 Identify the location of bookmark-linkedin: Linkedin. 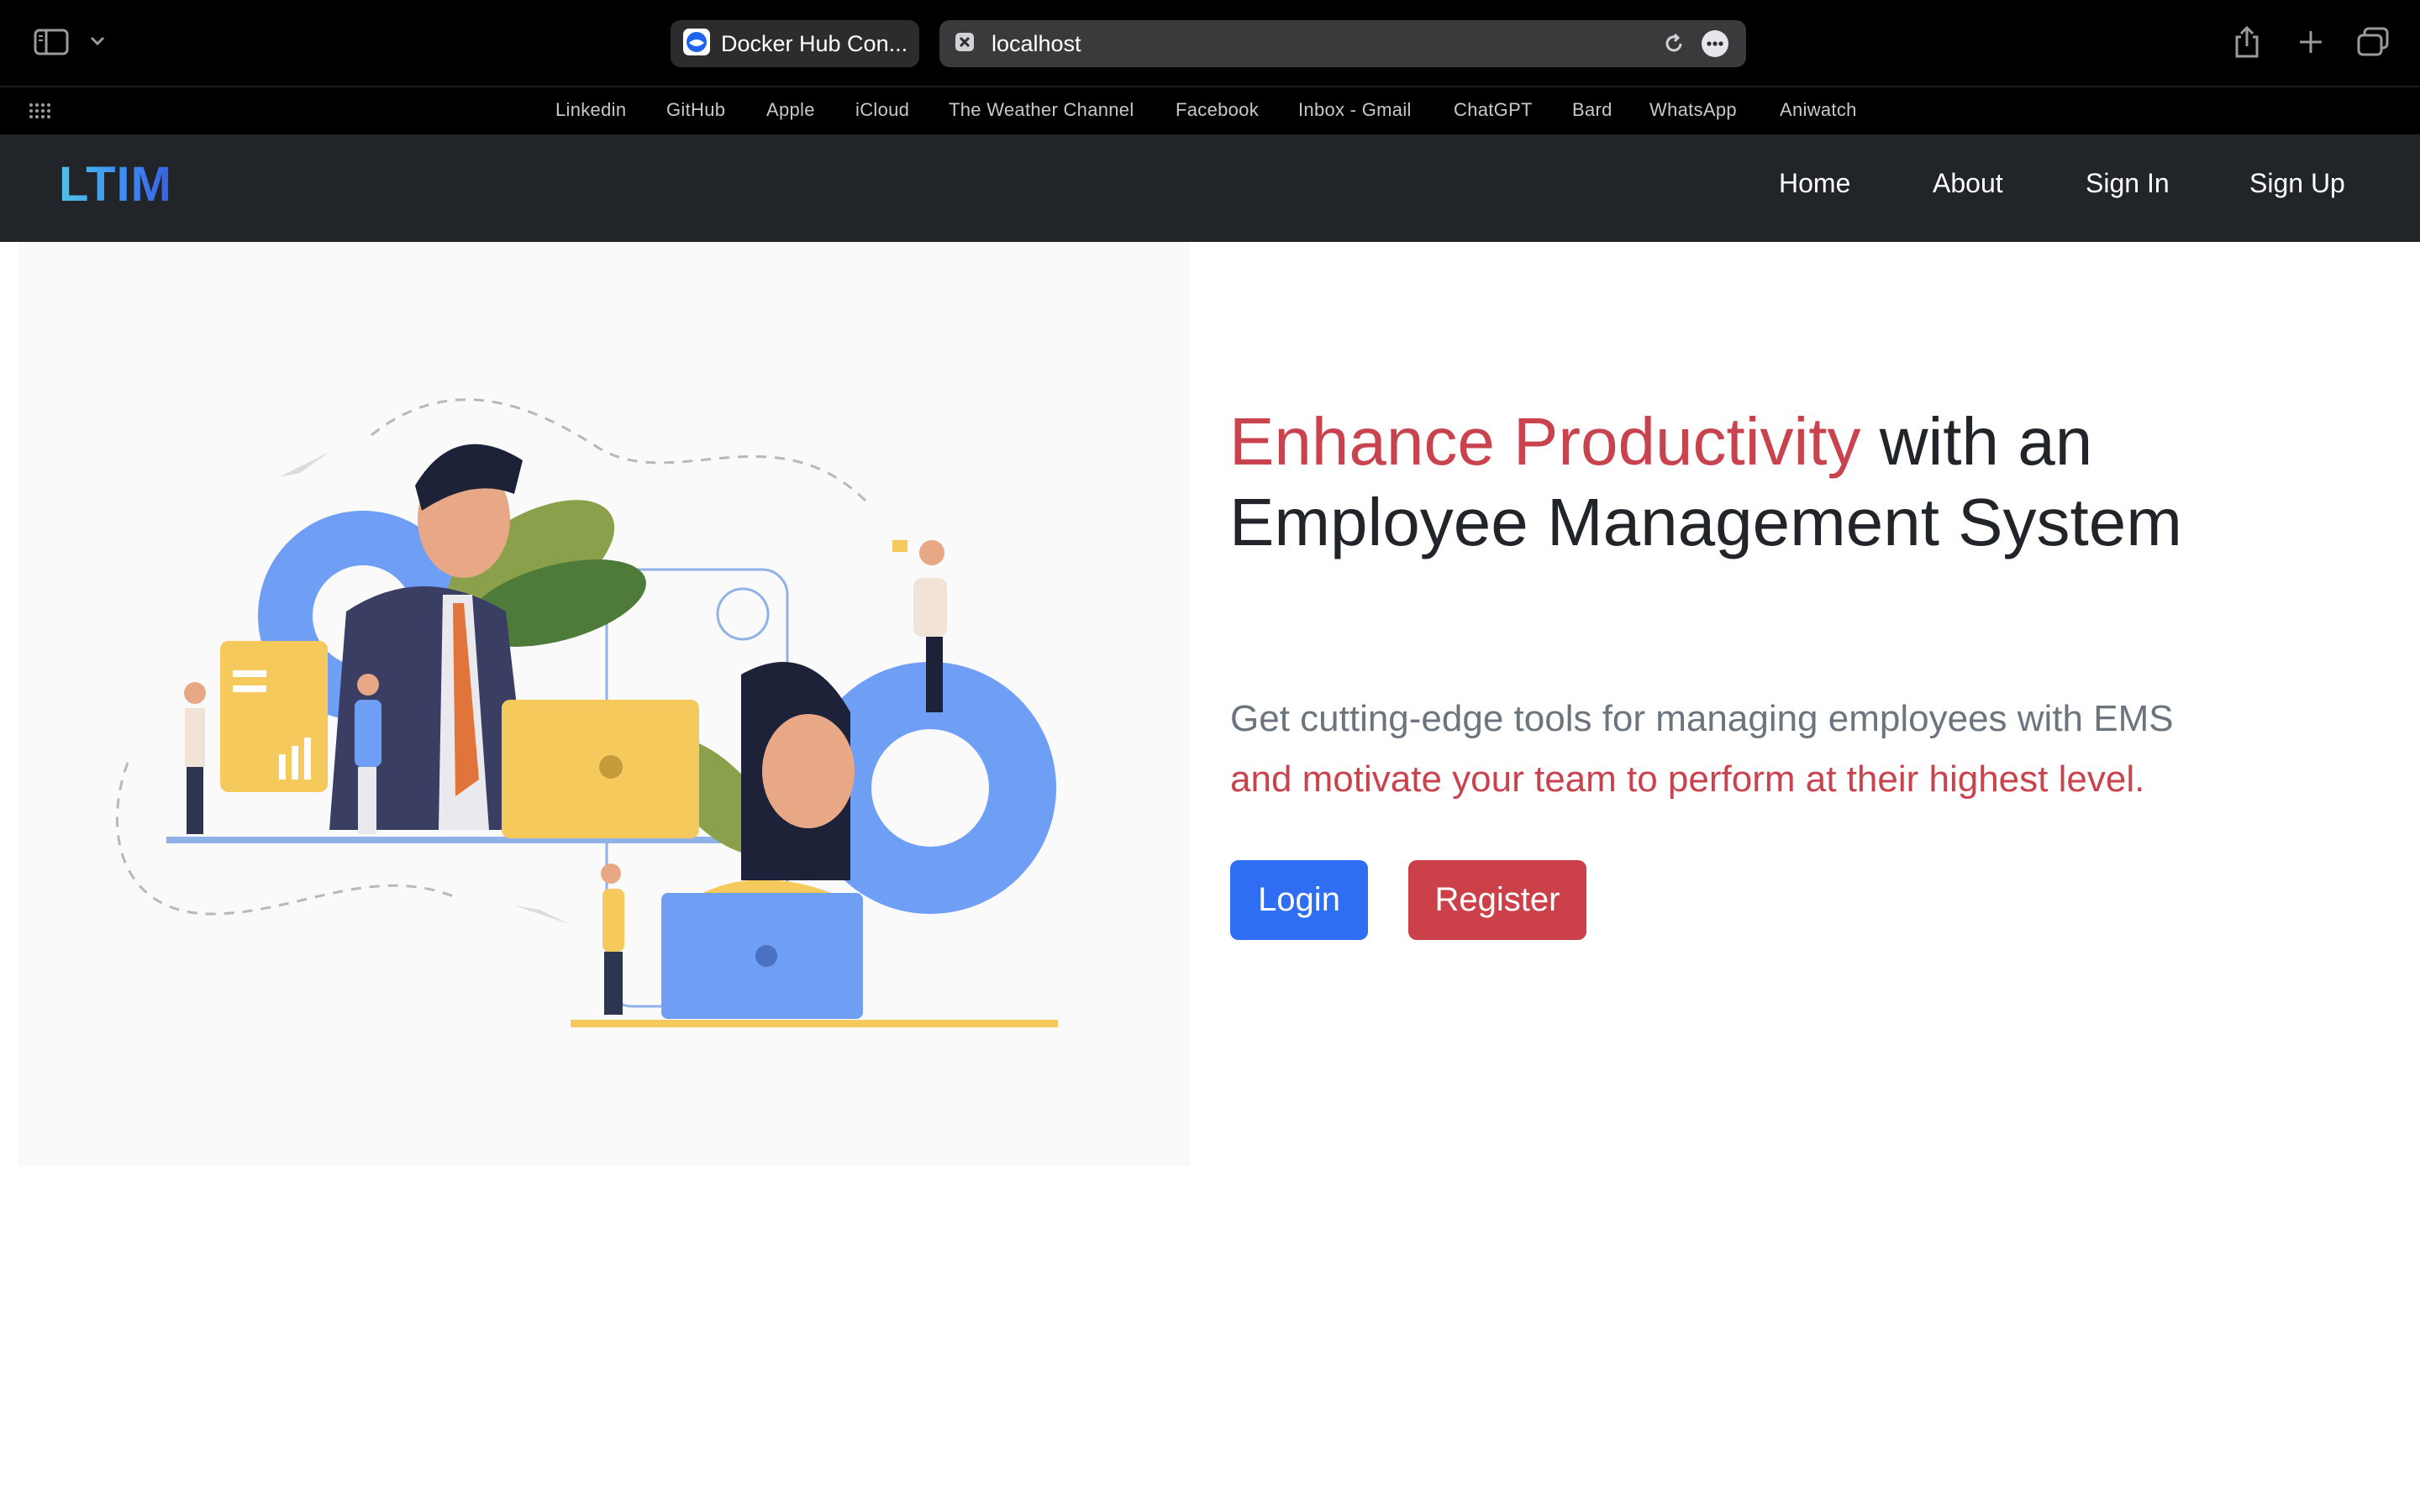
(590, 110).